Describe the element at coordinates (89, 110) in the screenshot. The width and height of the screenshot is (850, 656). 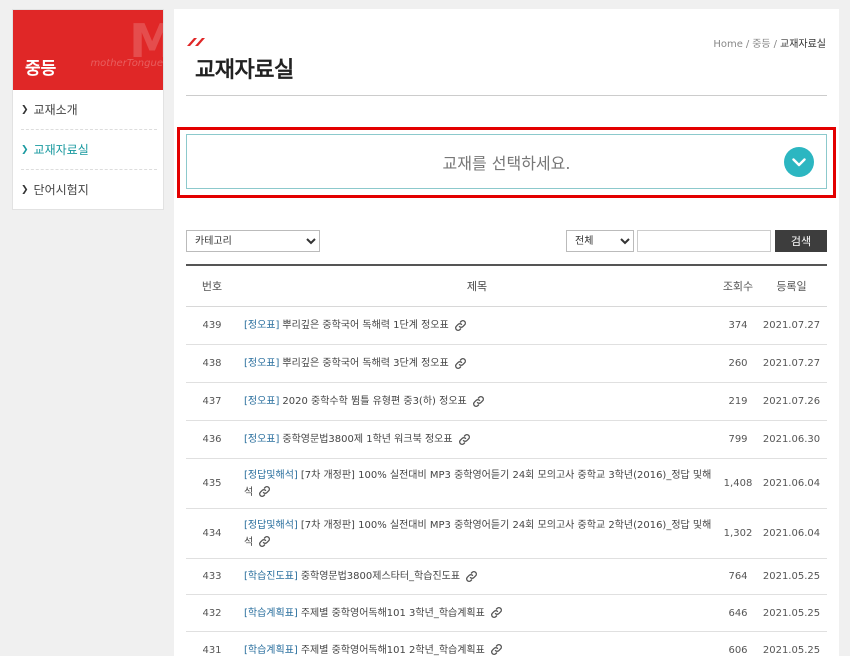
I see `sidebar-item-intro: ❯ 교재소개` at that location.